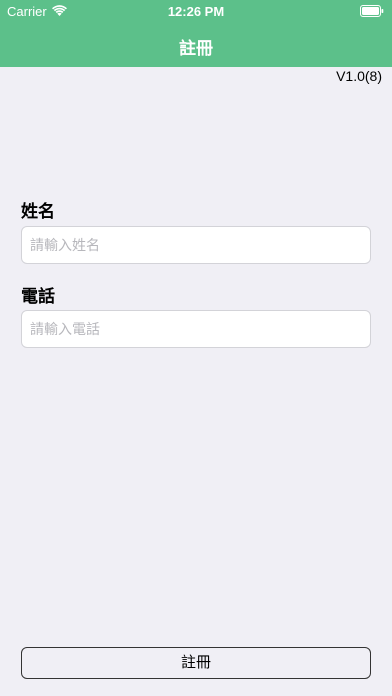  Describe the element at coordinates (196, 245) in the screenshot. I see `name-input` at that location.